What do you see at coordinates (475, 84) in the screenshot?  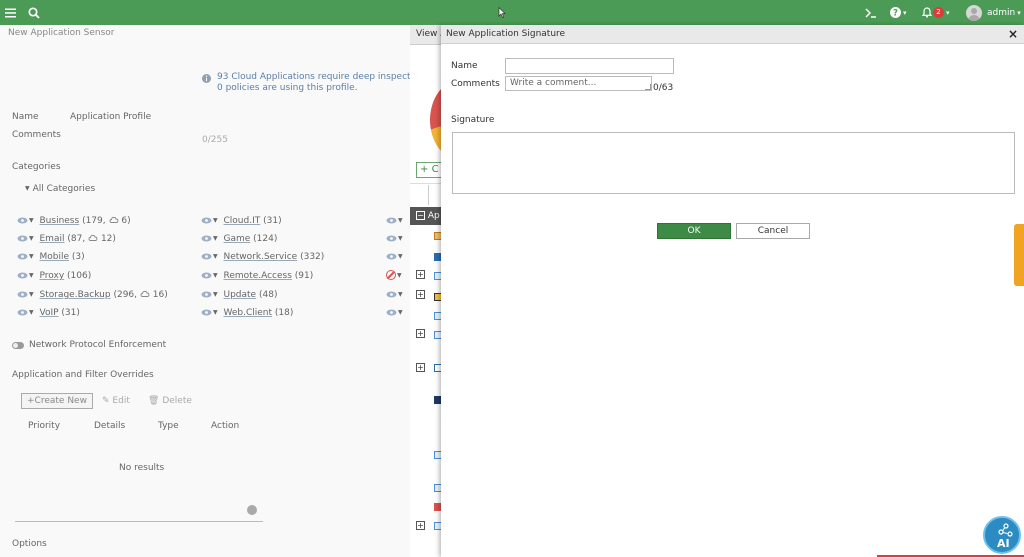 I see `comments-label: Comments` at bounding box center [475, 84].